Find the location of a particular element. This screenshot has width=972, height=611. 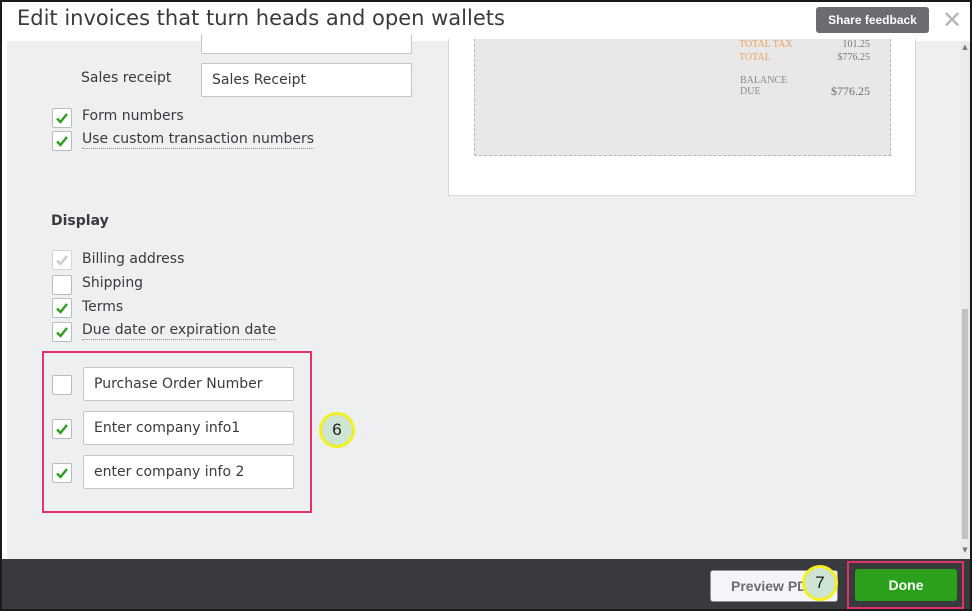

form-numbers-checkbox is located at coordinates (62, 118).